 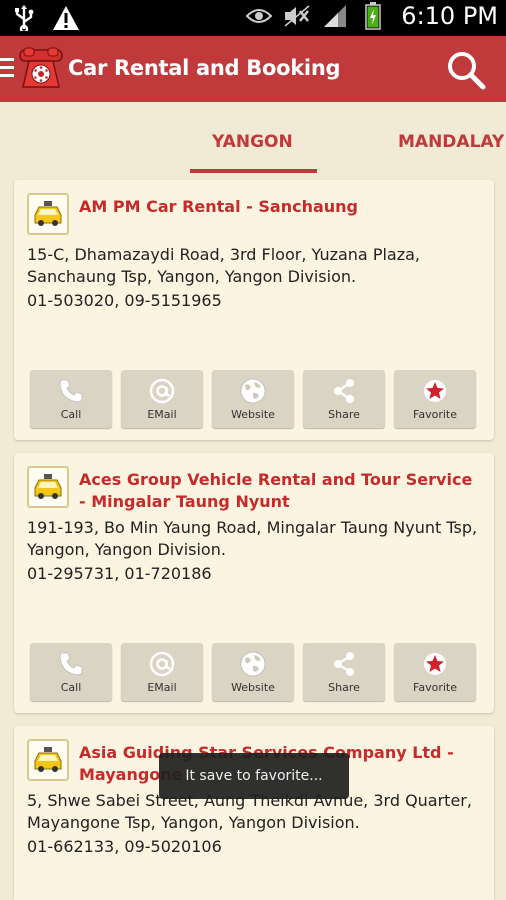 What do you see at coordinates (204, 68) in the screenshot?
I see `app-title: Car Rental and Booking` at bounding box center [204, 68].